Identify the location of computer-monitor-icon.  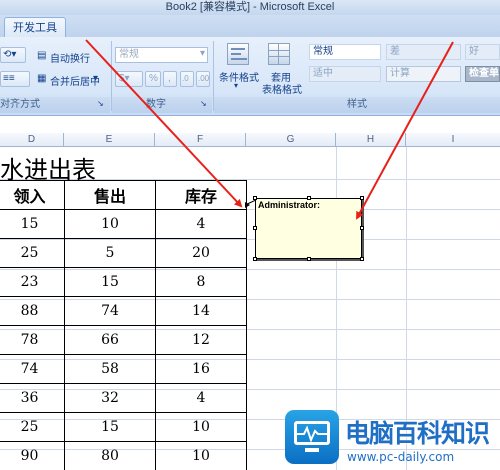
(312, 437).